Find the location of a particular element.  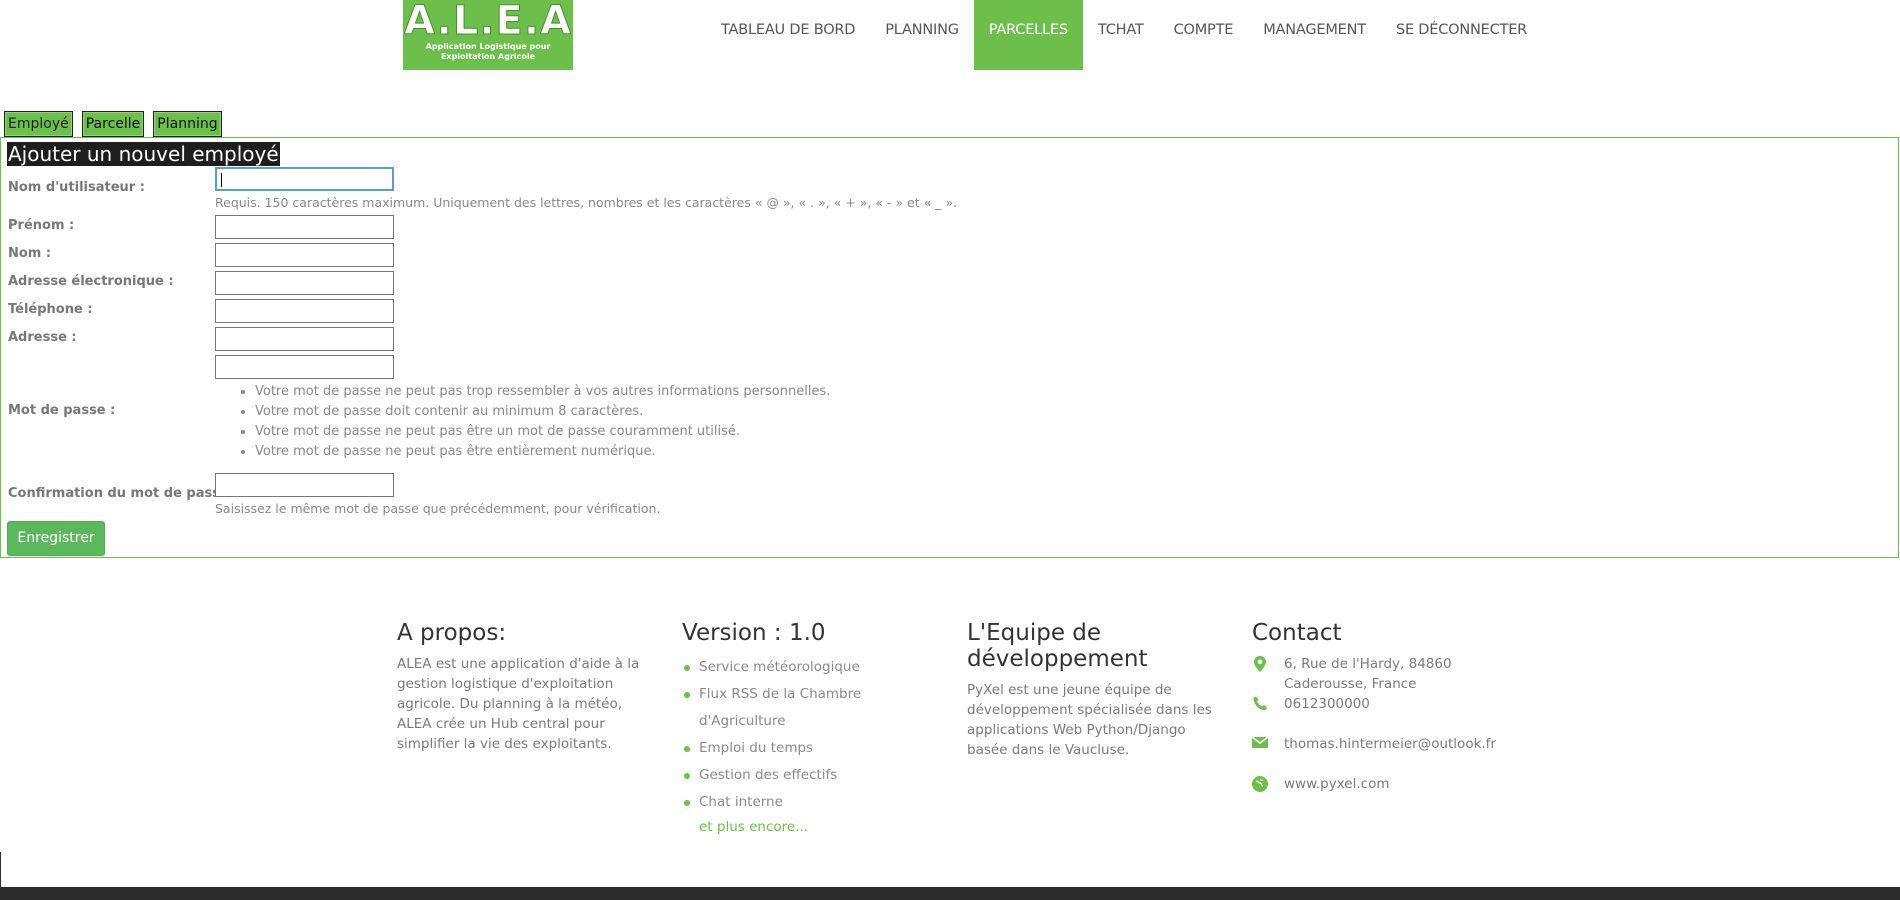

logo-title: A.L.E.A is located at coordinates (488, 22).